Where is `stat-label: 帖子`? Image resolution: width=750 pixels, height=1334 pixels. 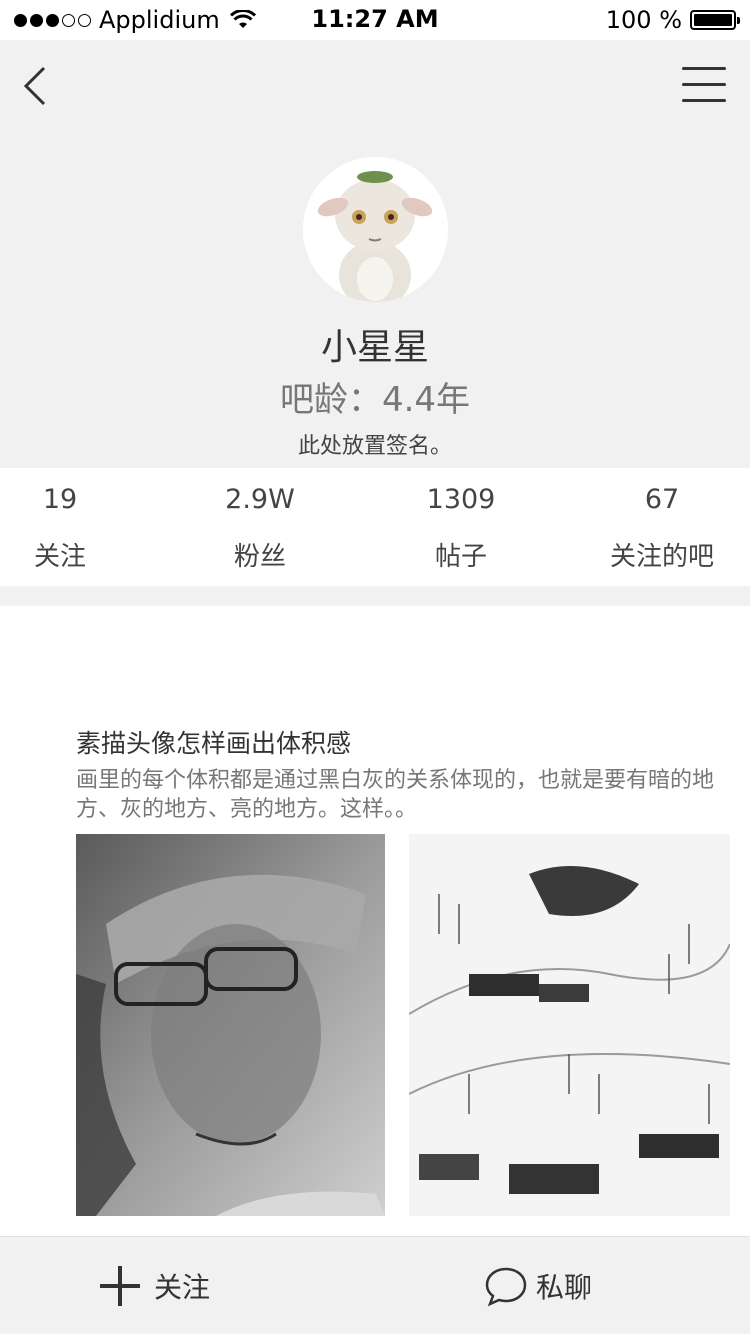
stat-label: 帖子 is located at coordinates (460, 557).